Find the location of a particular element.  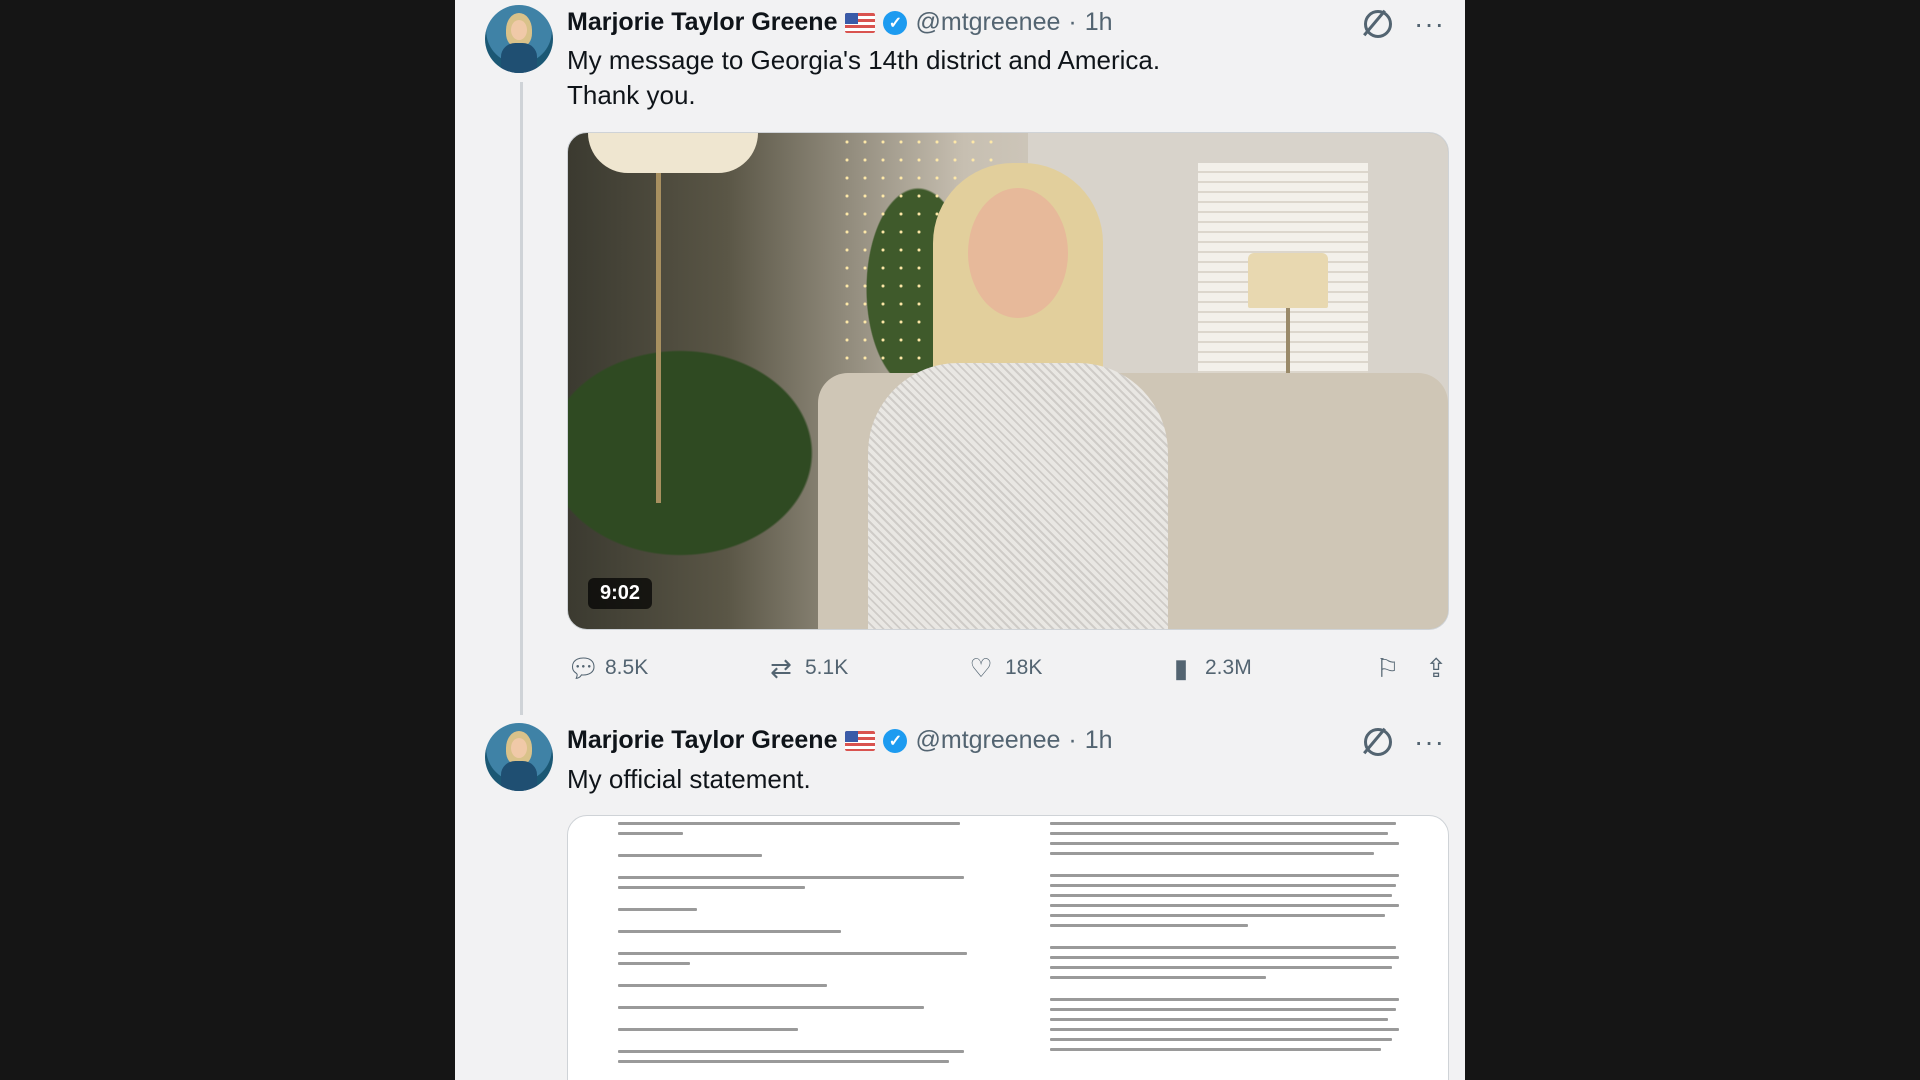

like-button: ♡ 18K is located at coordinates (1067, 668).